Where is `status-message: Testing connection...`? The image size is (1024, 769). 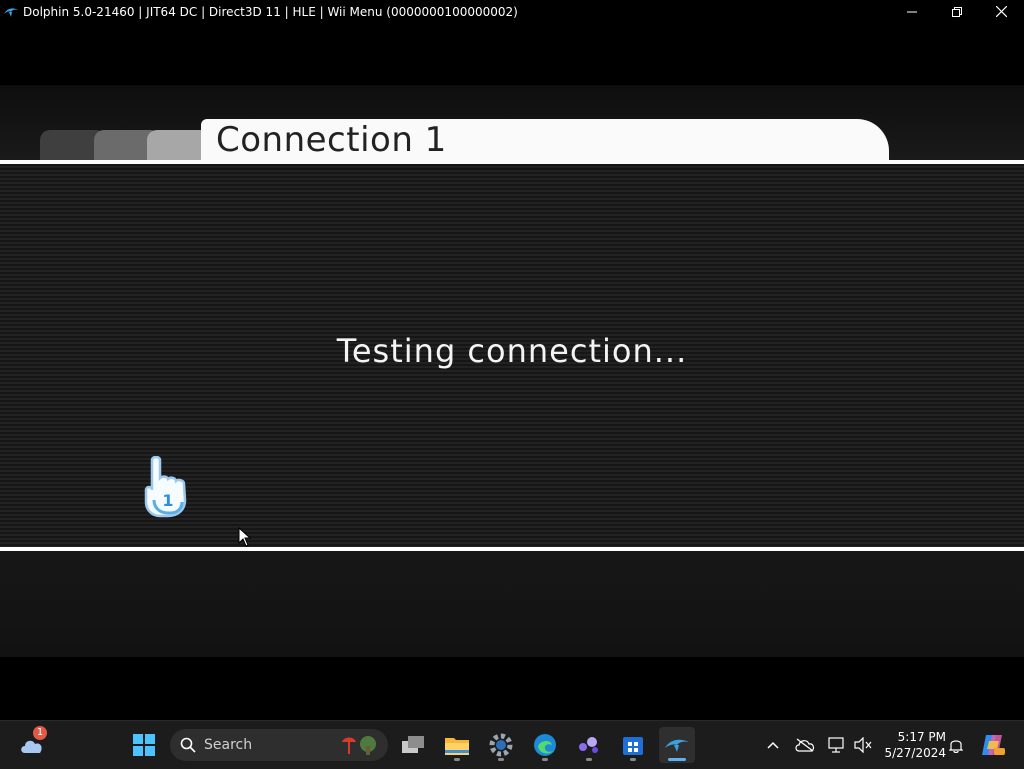
status-message: Testing connection... is located at coordinates (512, 351).